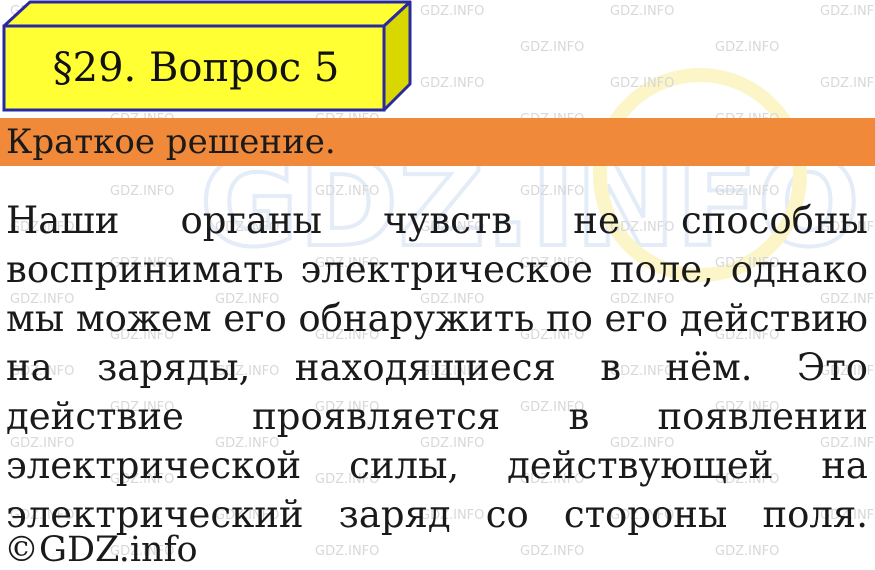 This screenshot has height=570, width=875. Describe the element at coordinates (763, 416) in the screenshot. I see `answer-word: появлении` at that location.